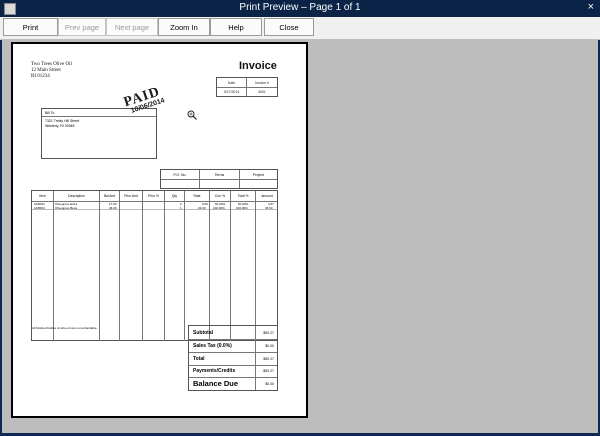  Describe the element at coordinates (197, 196) in the screenshot. I see `col-rate: Rate` at that location.